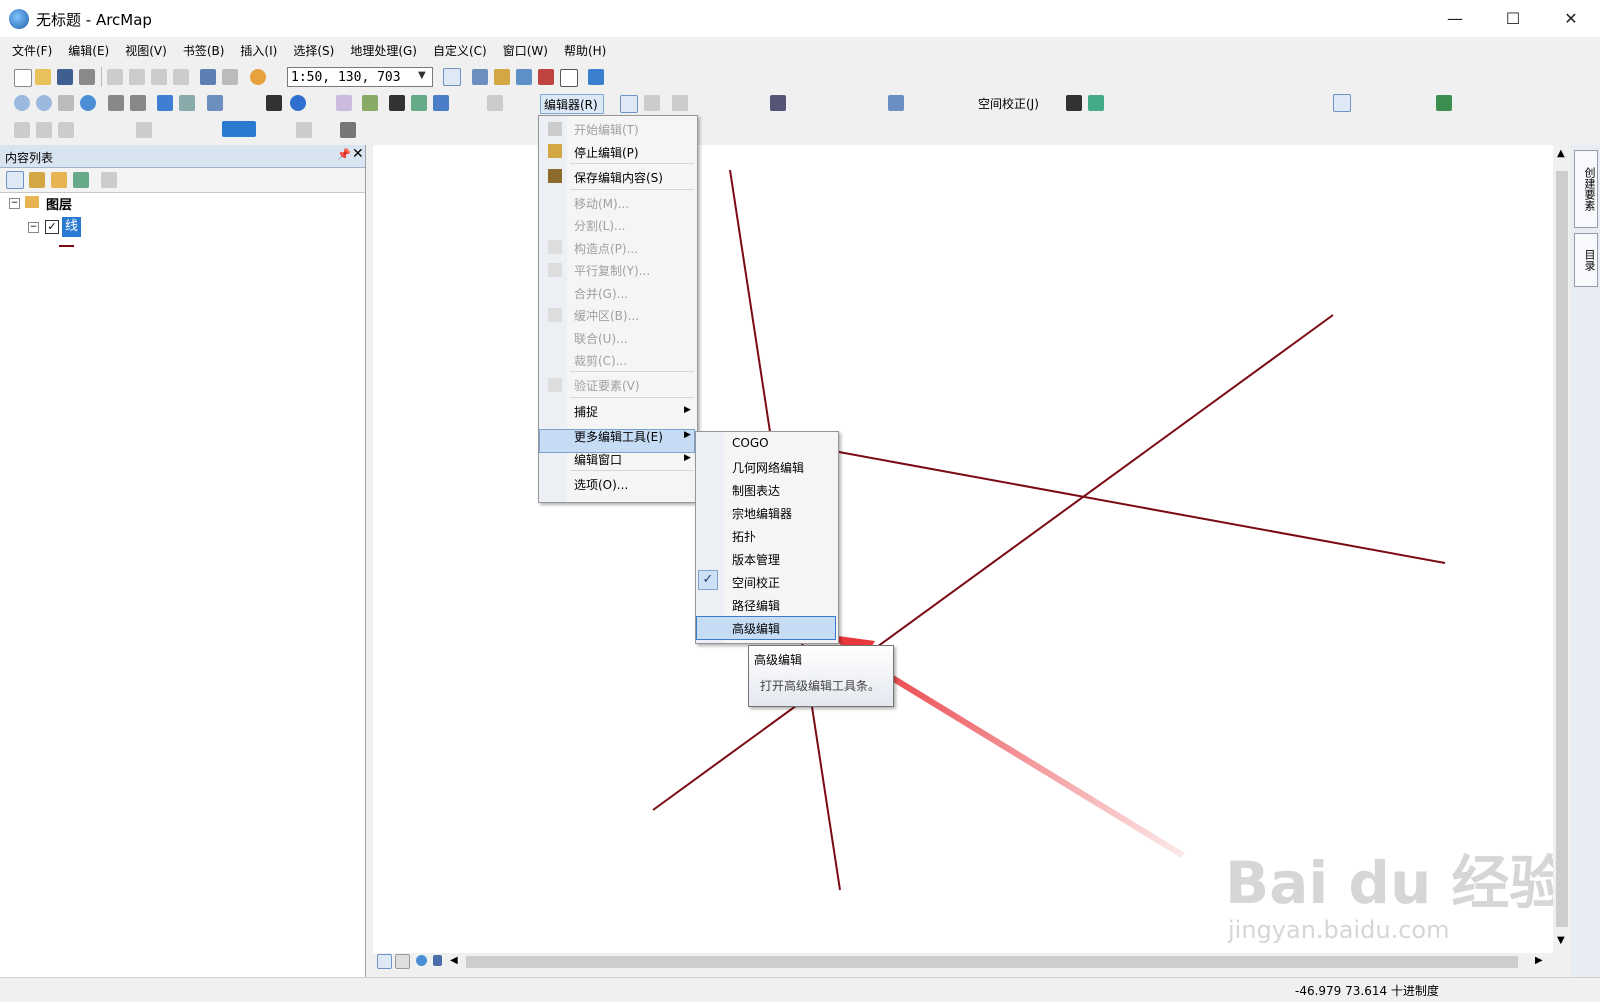 Image resolution: width=1600 pixels, height=1002 pixels. Describe the element at coordinates (525, 51) in the screenshot. I see `menu-windows: 窗口(W)` at that location.